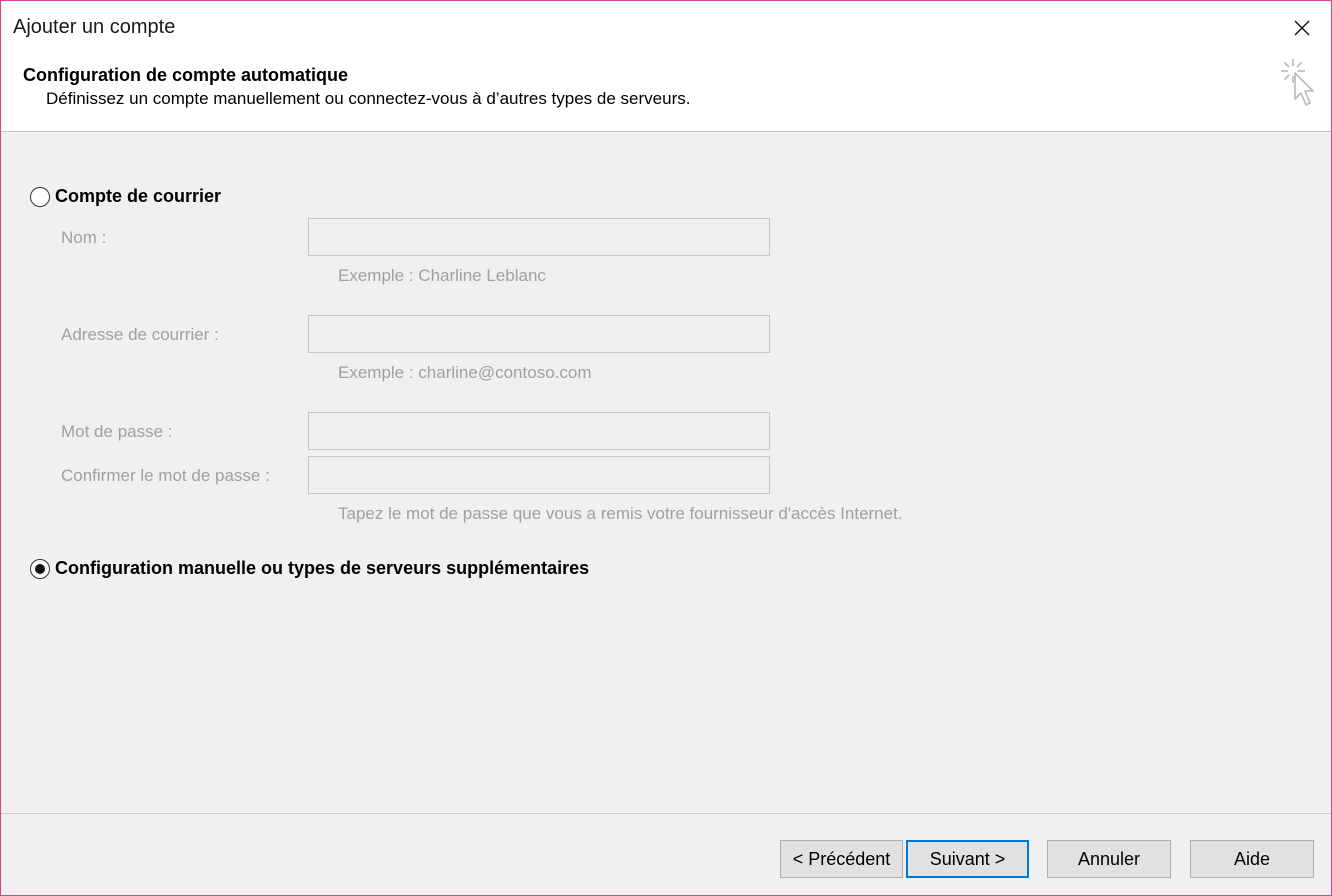  I want to click on password-label: Mot de passe :, so click(117, 431).